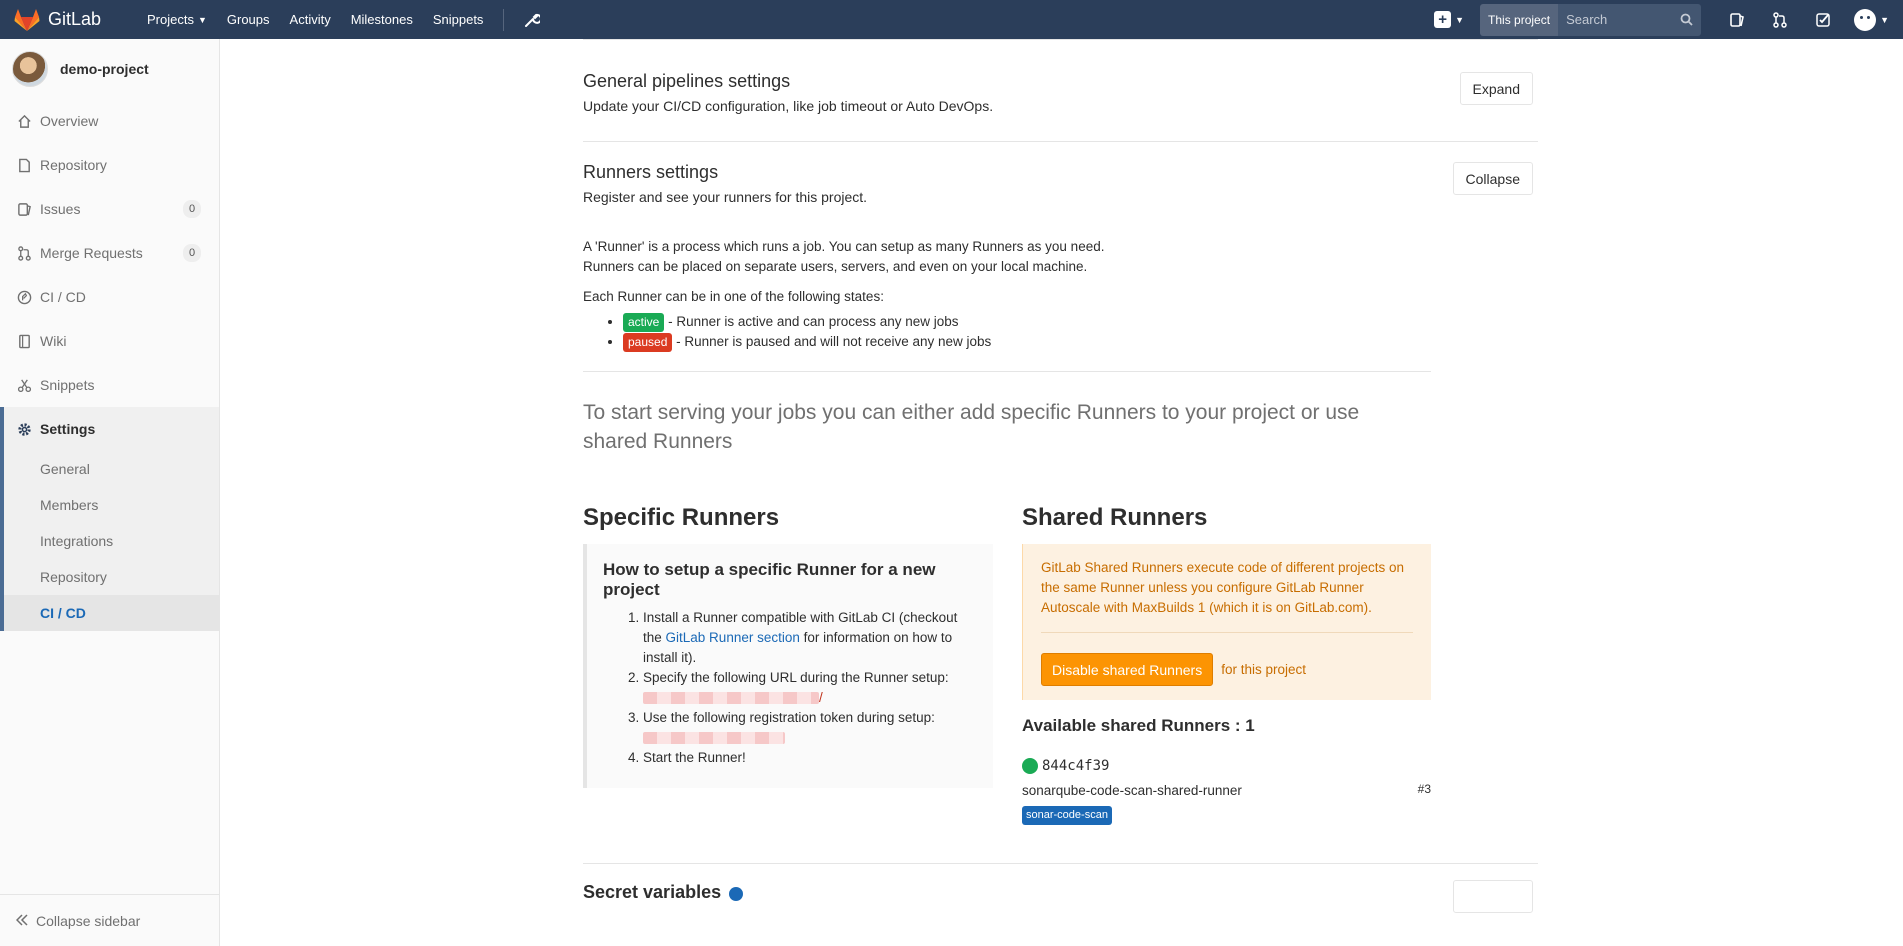 The width and height of the screenshot is (1903, 946). I want to click on secret-variables-title: Secret variables, so click(652, 892).